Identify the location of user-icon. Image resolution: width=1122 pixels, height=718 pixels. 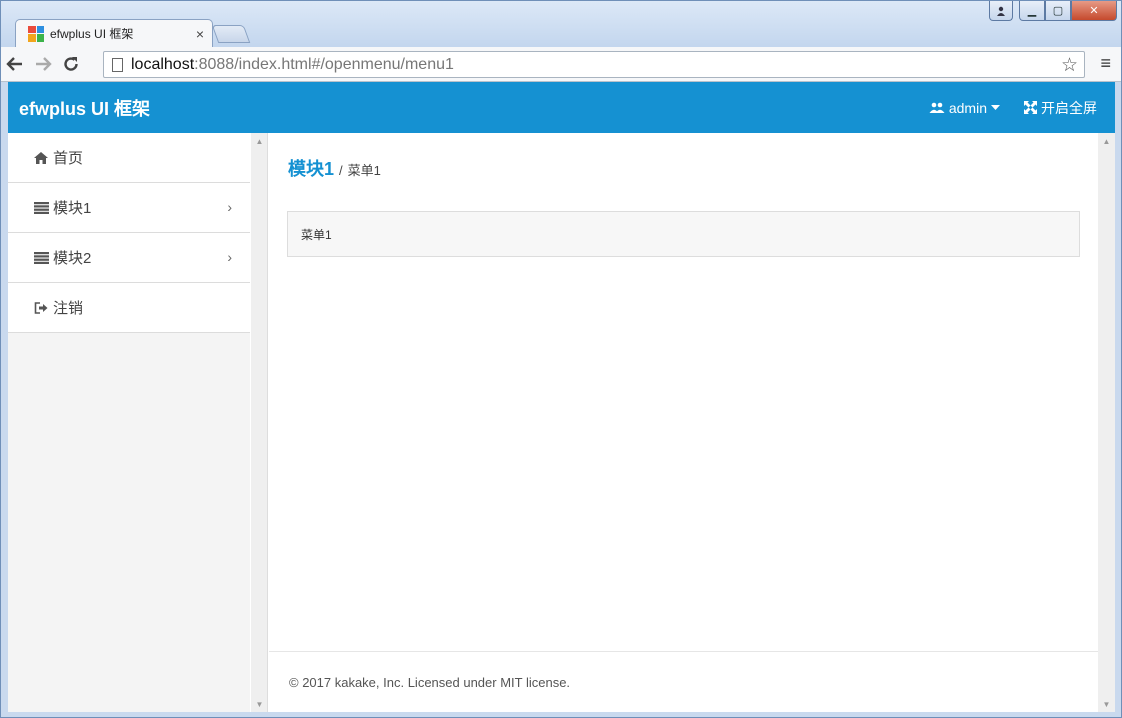
(1001, 11).